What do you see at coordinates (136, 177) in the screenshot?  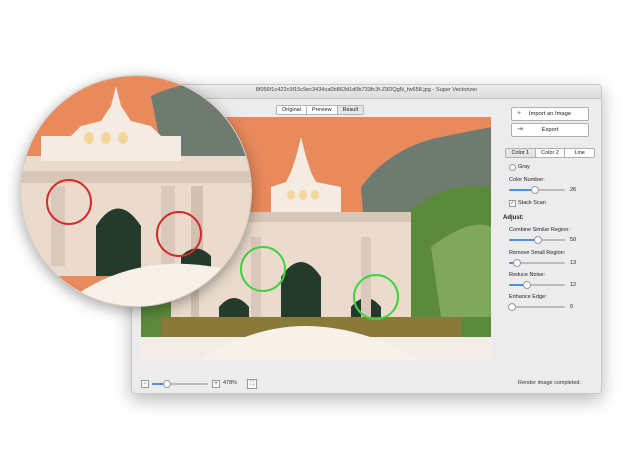 I see `mag-cornice` at bounding box center [136, 177].